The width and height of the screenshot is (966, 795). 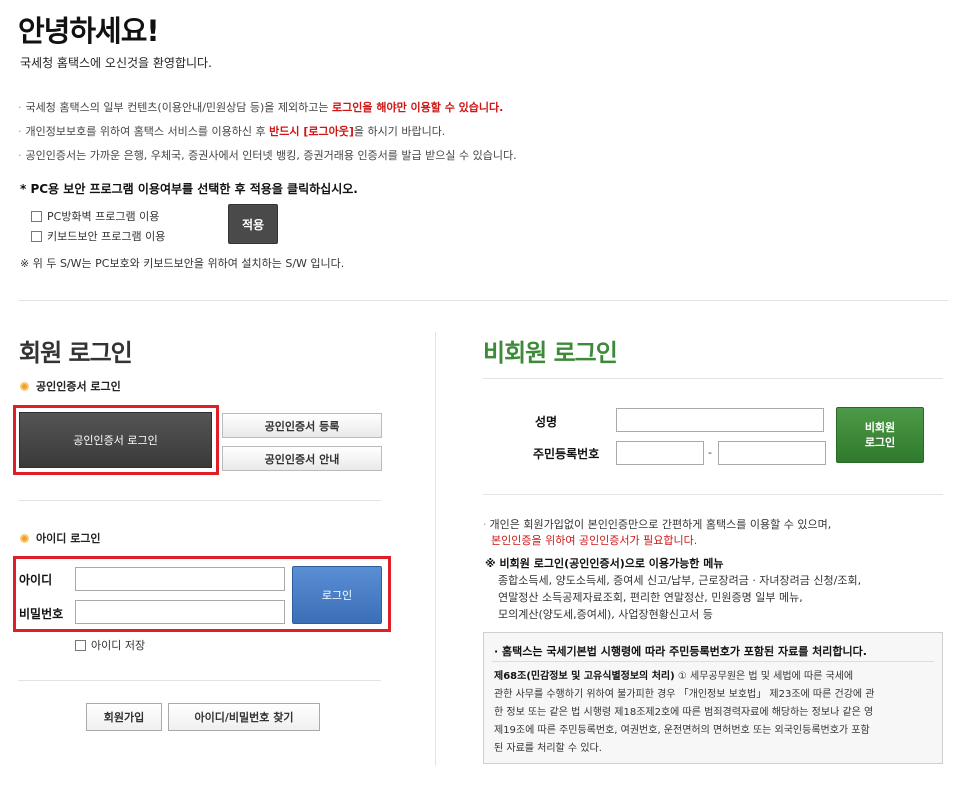 What do you see at coordinates (36, 580) in the screenshot?
I see `id-label: 아이디` at bounding box center [36, 580].